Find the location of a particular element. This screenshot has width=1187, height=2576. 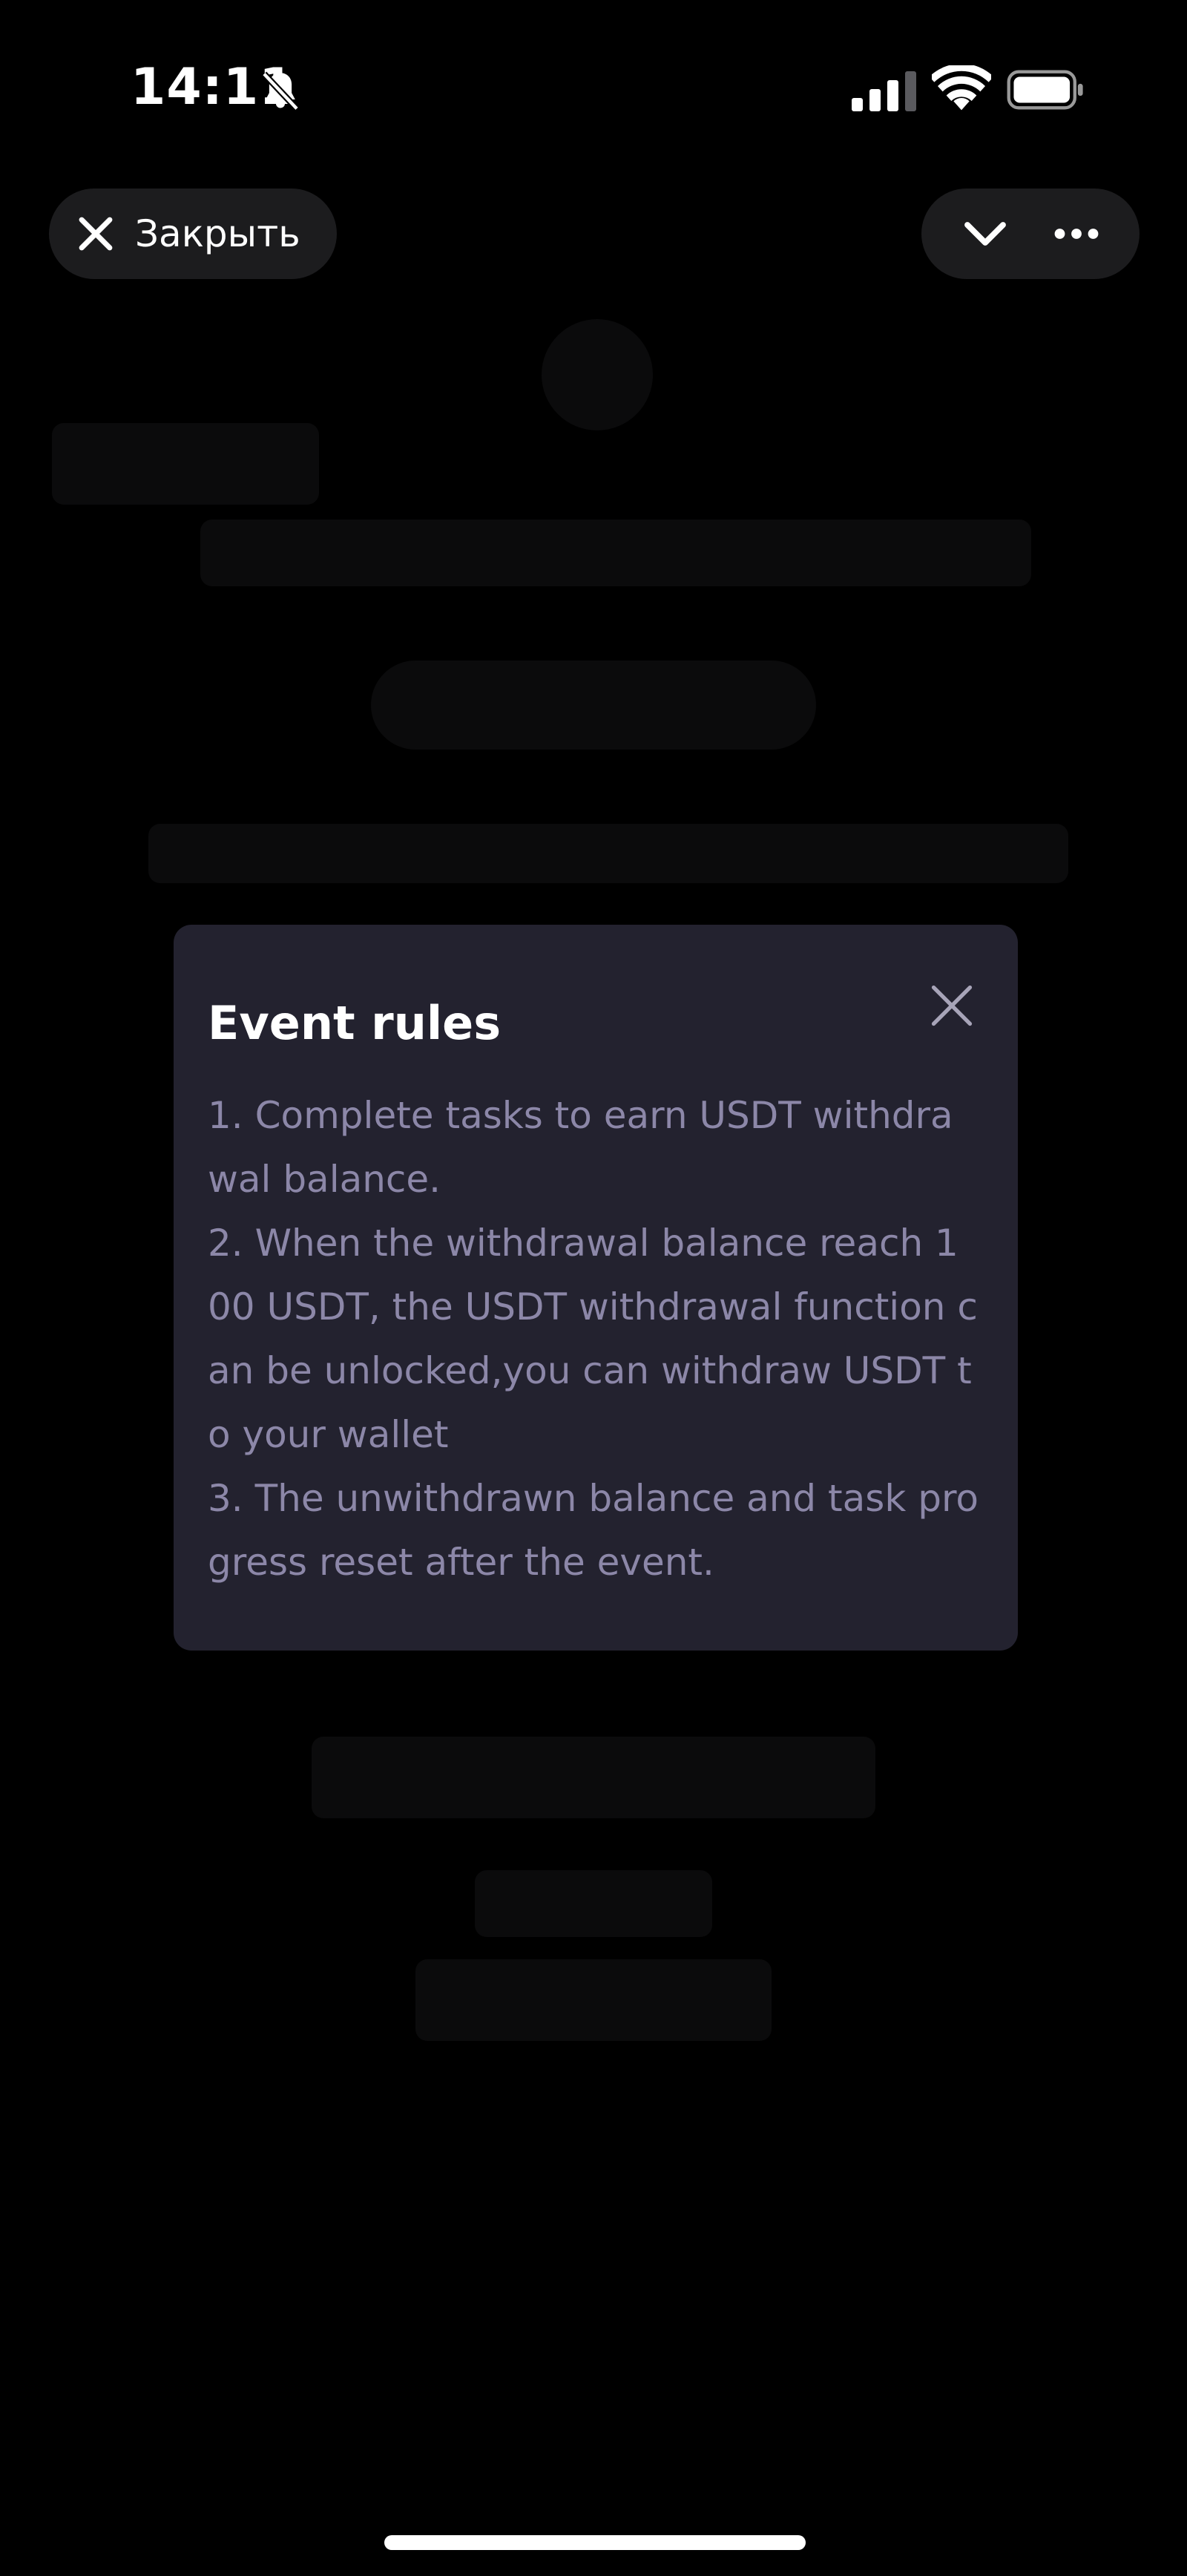

background-button is located at coordinates (593, 705).